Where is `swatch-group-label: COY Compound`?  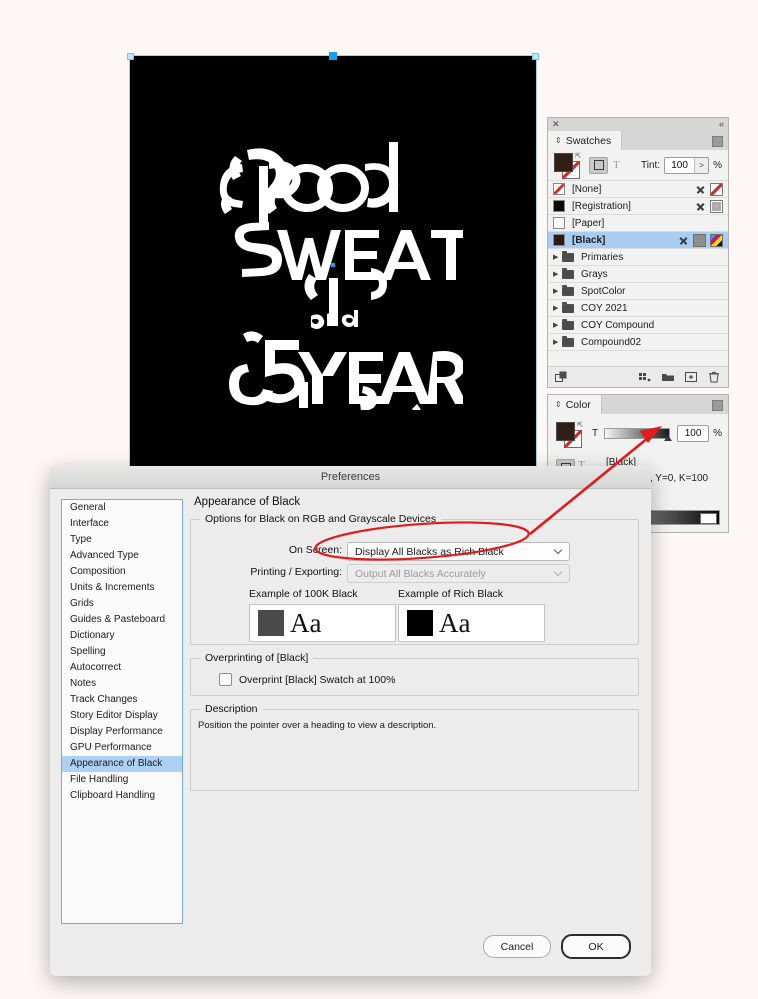 swatch-group-label: COY Compound is located at coordinates (618, 325).